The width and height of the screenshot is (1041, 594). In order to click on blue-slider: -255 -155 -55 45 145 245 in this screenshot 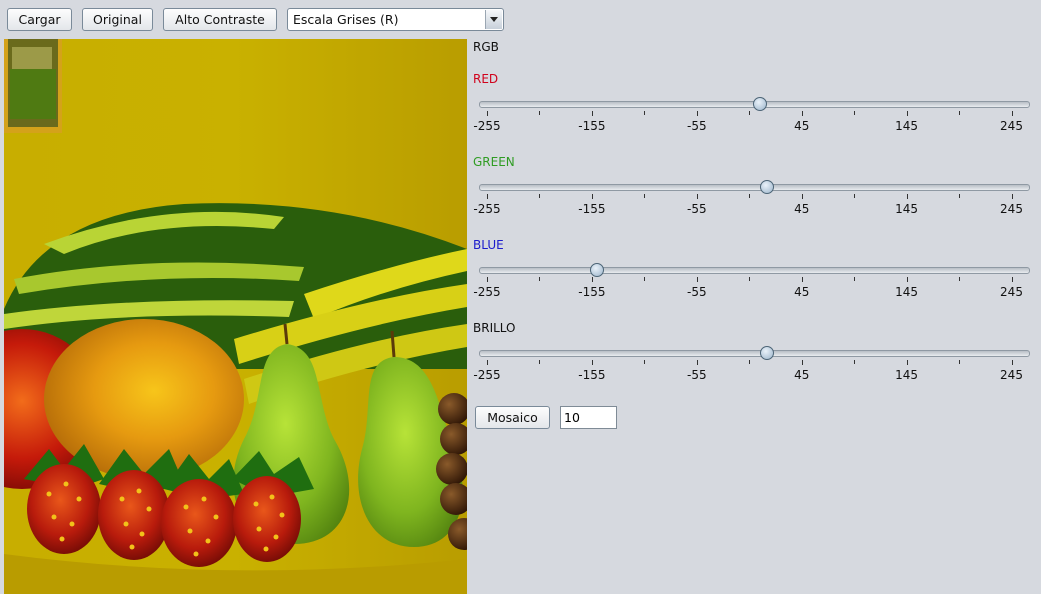, I will do `click(751, 285)`.